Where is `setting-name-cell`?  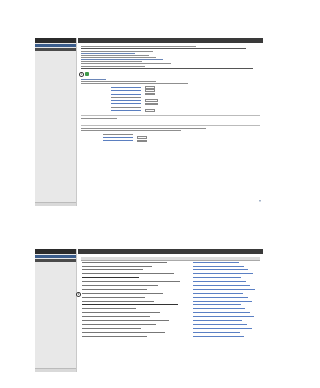
setting-name-cell is located at coordinates (136, 336).